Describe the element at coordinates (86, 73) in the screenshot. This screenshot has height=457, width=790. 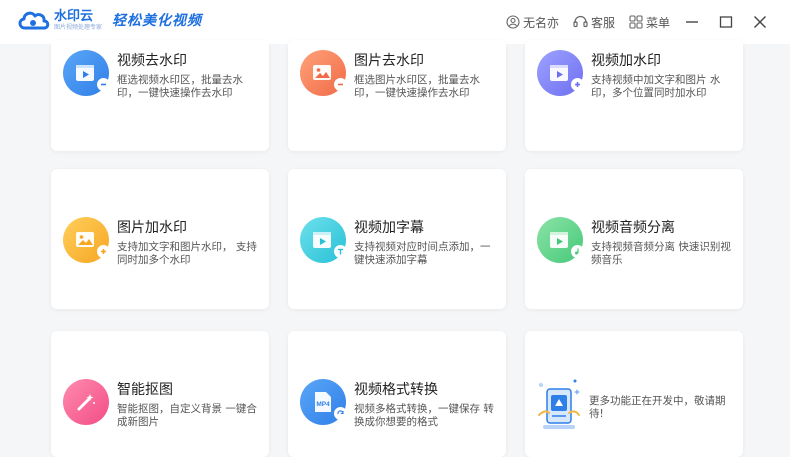
I see `video-remove-watermark-icon` at that location.